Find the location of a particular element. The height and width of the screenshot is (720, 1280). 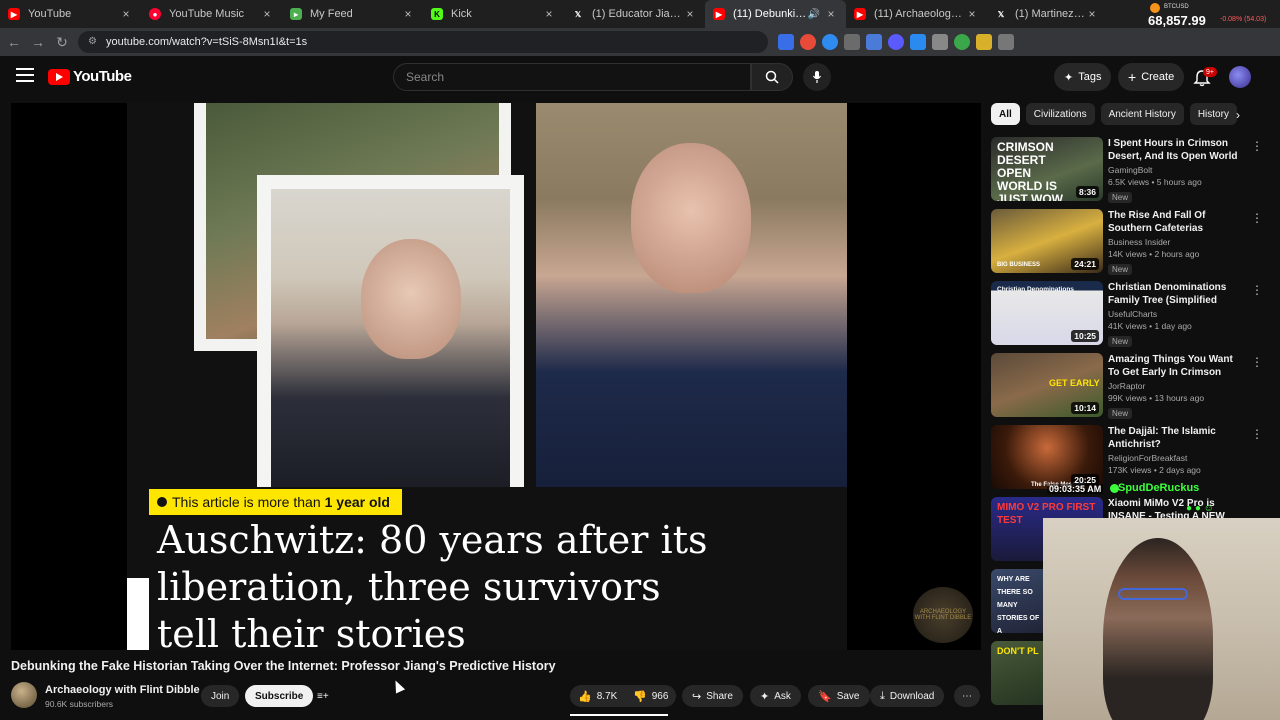

chip-history: History is located at coordinates (1213, 114).